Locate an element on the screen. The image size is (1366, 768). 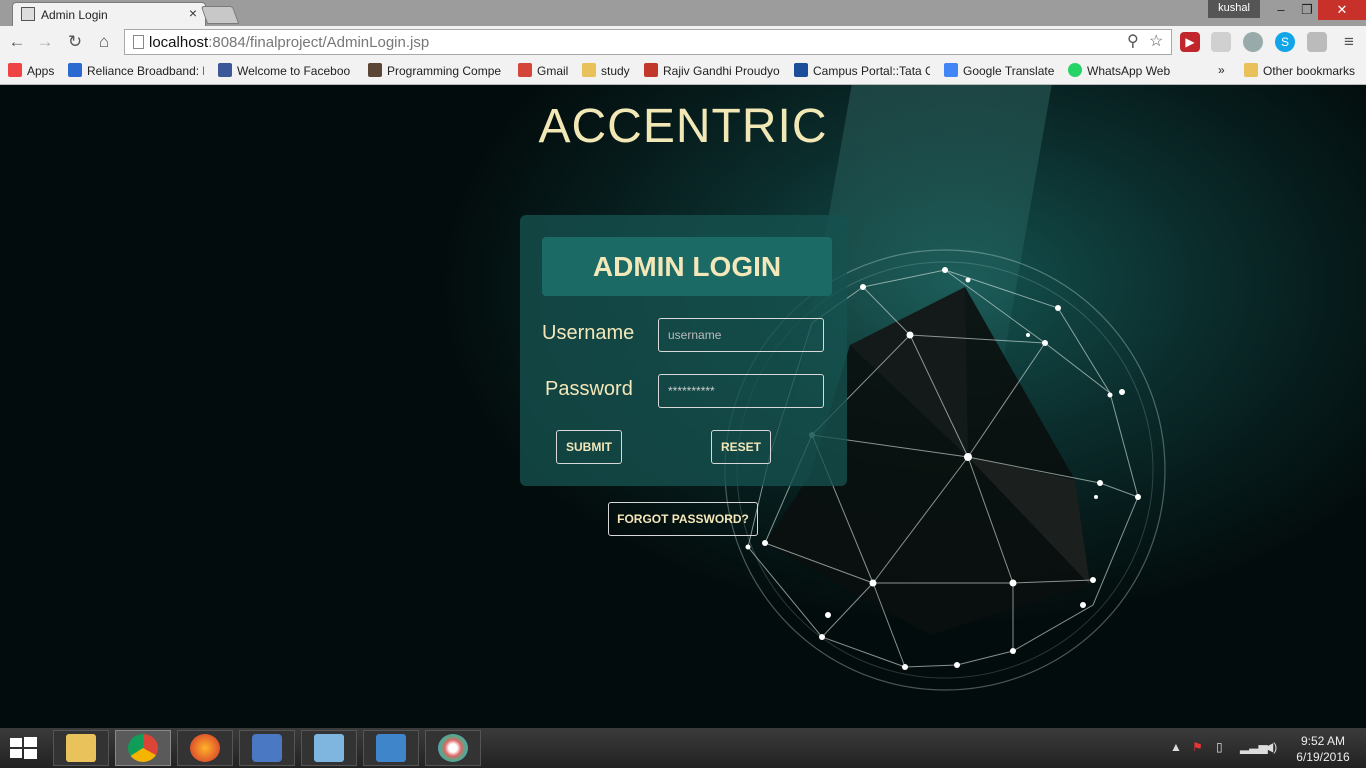
extension-sphere-icon is located at coordinates (1253, 42).